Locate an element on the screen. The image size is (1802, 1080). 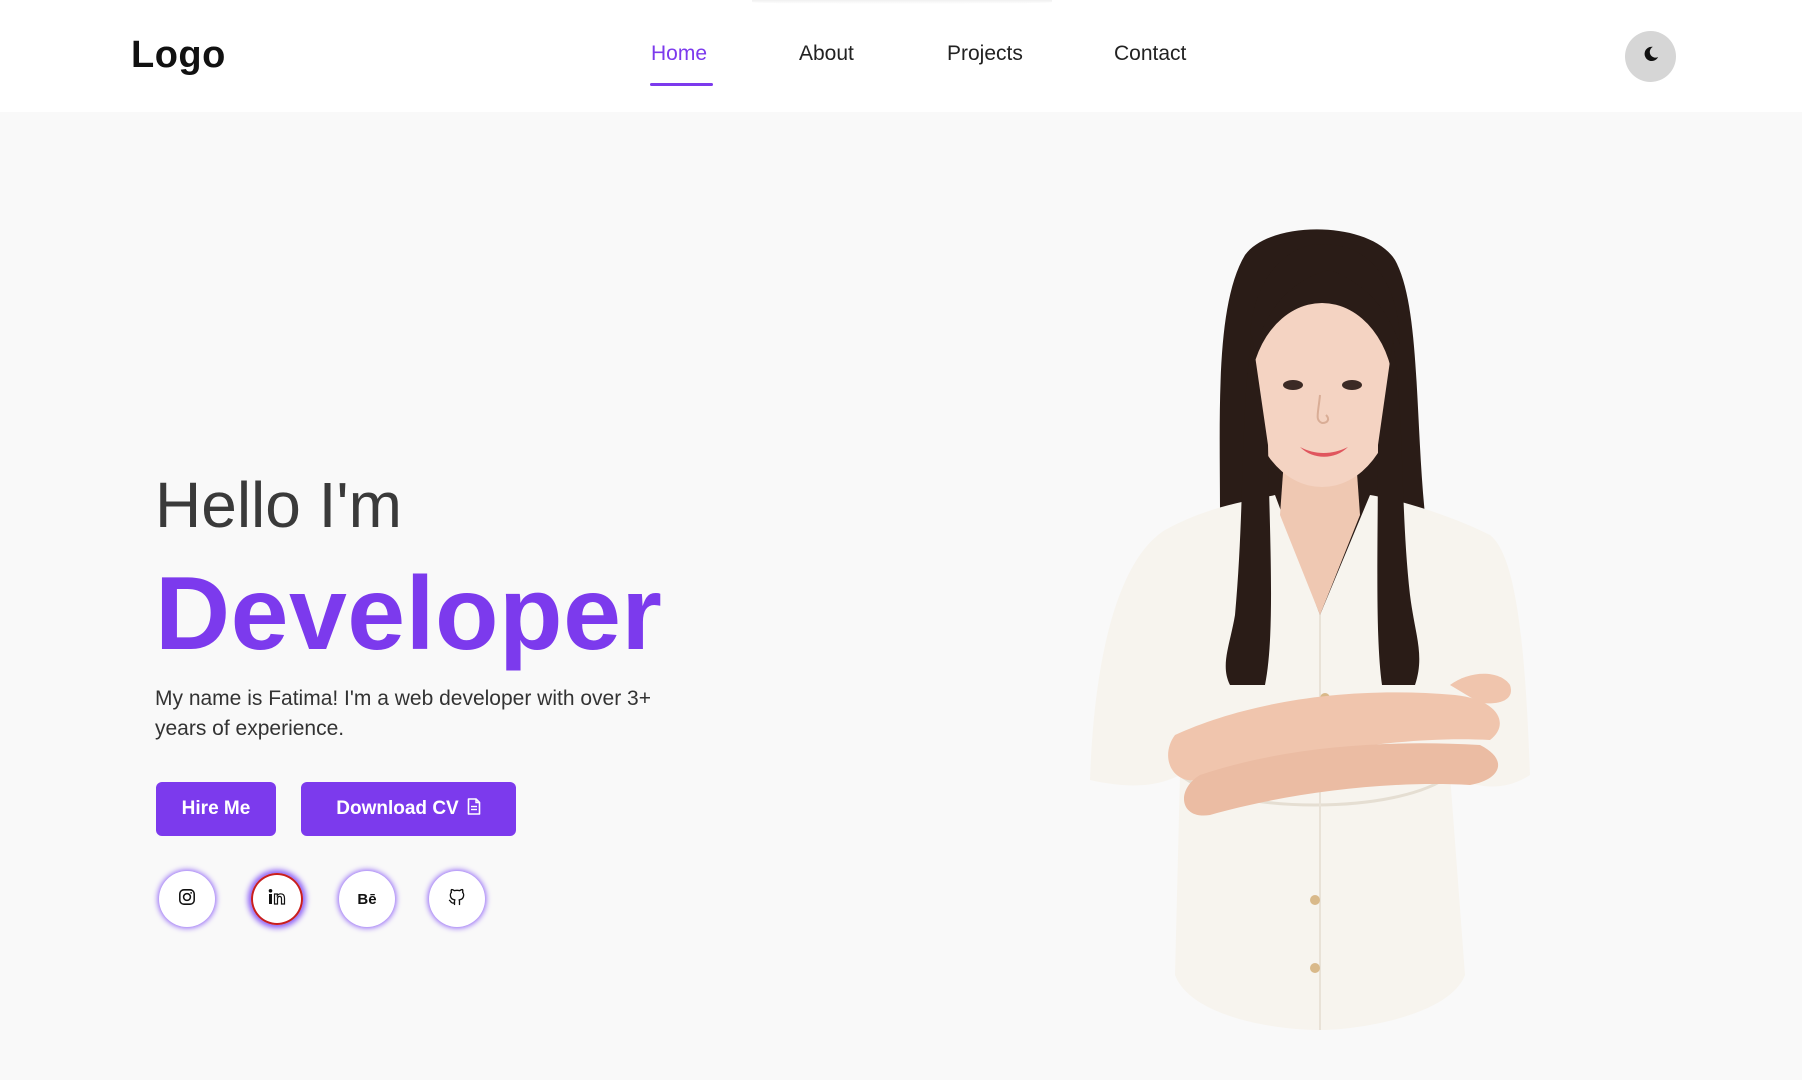
moon-icon is located at coordinates (1651, 56).